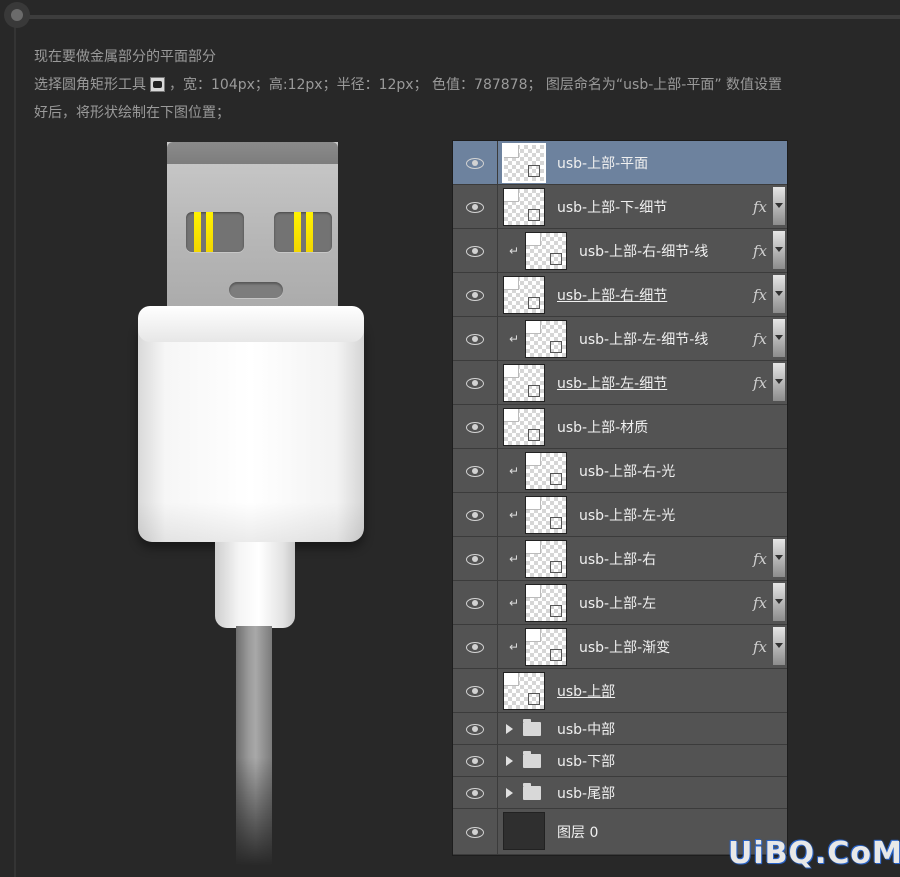 The width and height of the screenshot is (900, 877). I want to click on layer-group-row: usb-下部, so click(620, 761).